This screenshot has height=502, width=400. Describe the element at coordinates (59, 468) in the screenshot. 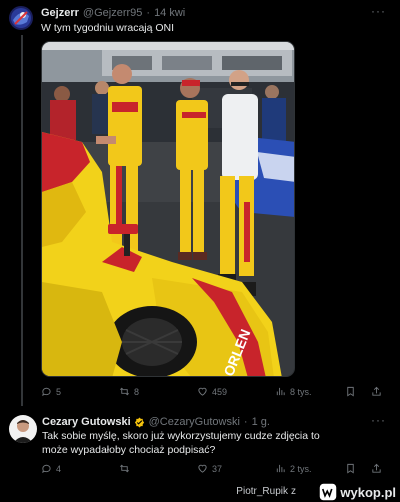

I see `reply-count: 4` at that location.